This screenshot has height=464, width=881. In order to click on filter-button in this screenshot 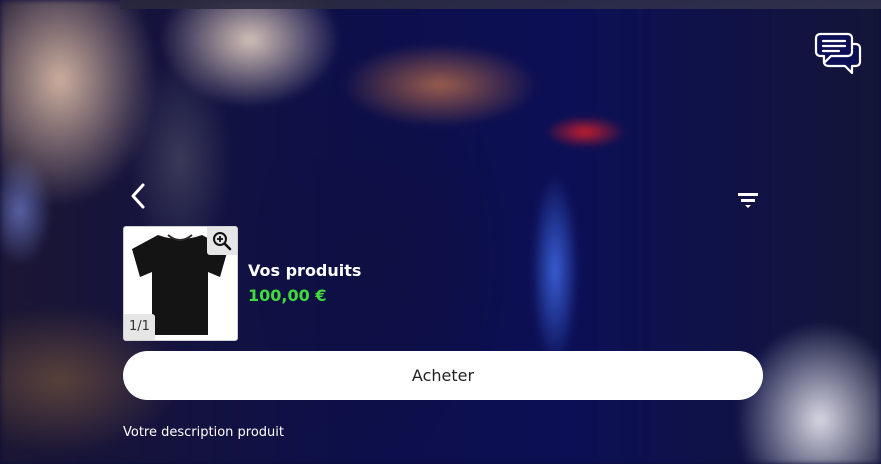, I will do `click(748, 200)`.